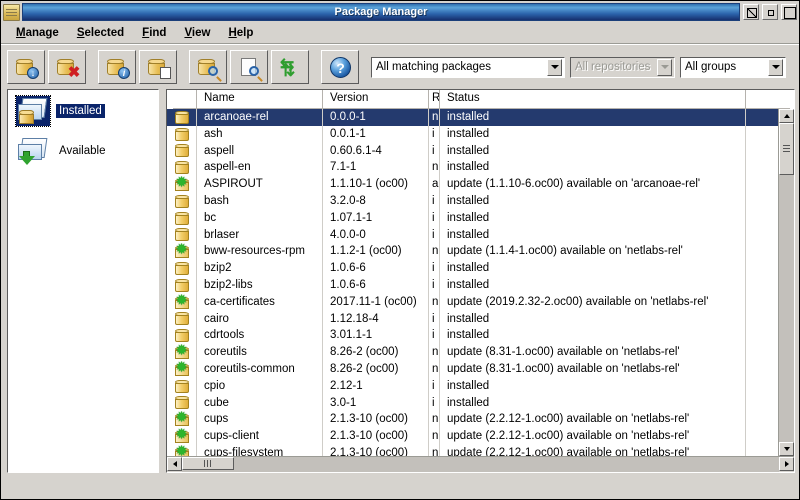 The image size is (800, 500). What do you see at coordinates (480, 268) in the screenshot?
I see `table-row: bzip2 1.0.6-6 i installed` at bounding box center [480, 268].